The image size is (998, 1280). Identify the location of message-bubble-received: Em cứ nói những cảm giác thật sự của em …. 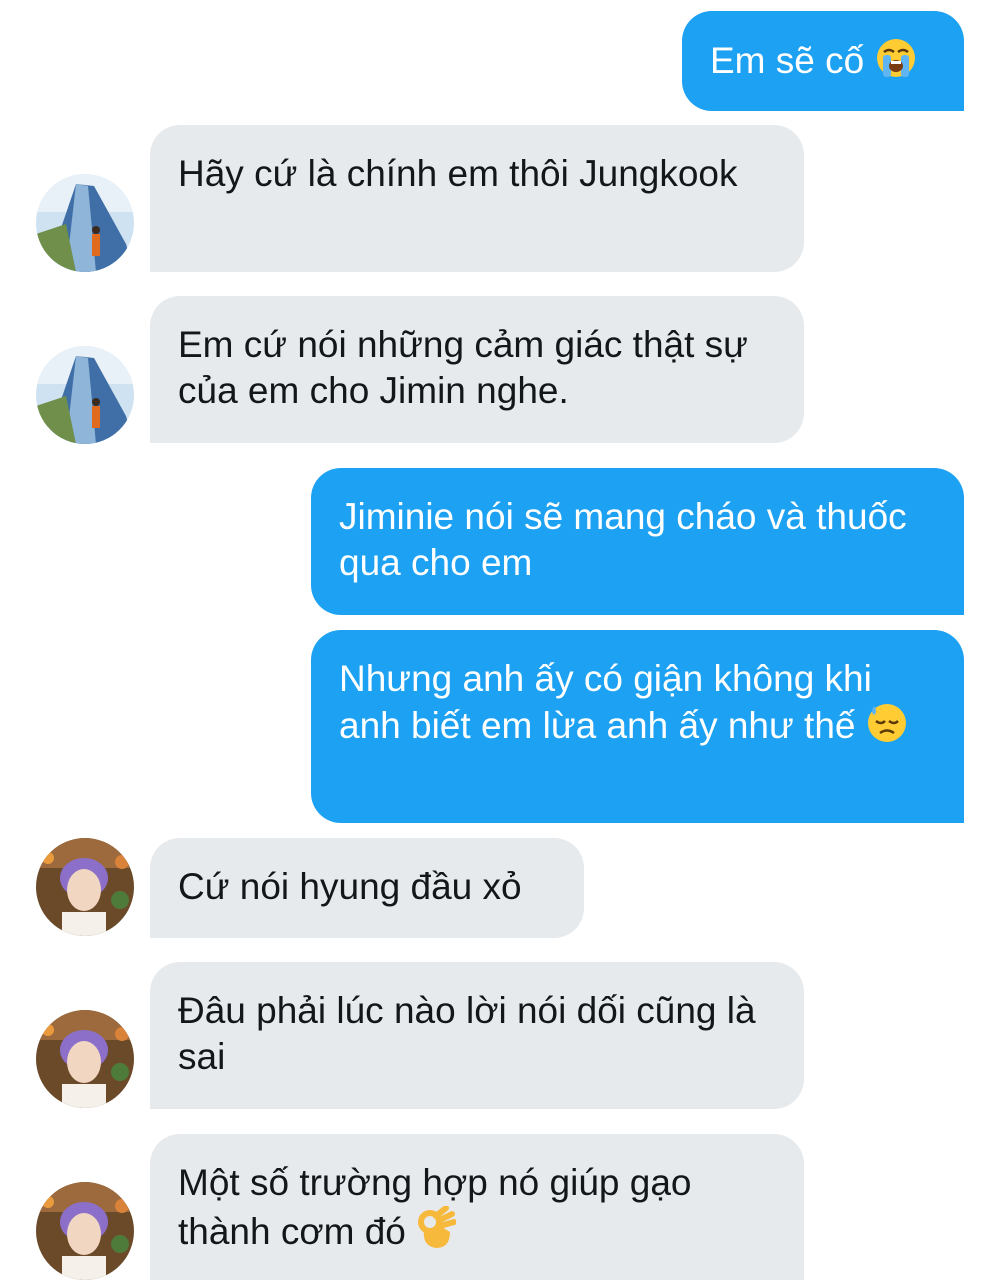
(477, 369).